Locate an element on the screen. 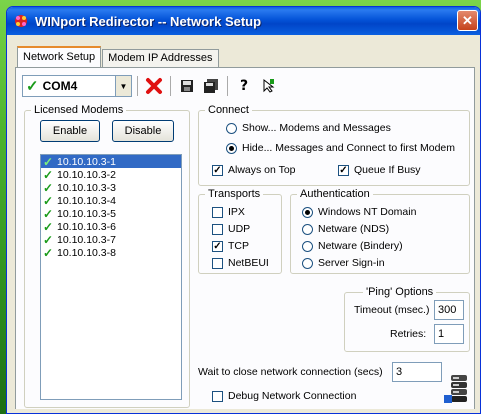  ipx-label: IPX is located at coordinates (236, 212).